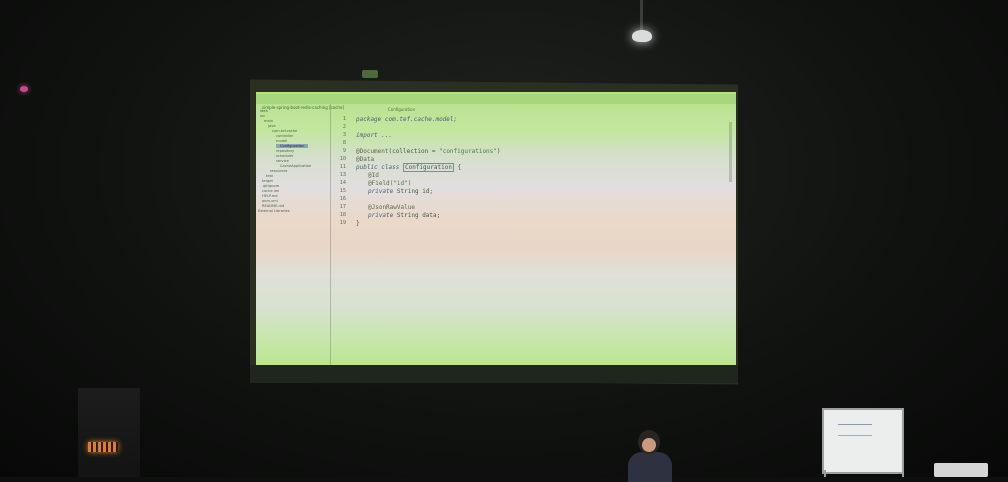 The width and height of the screenshot is (1008, 482). I want to click on tree-item: src, so click(262, 116).